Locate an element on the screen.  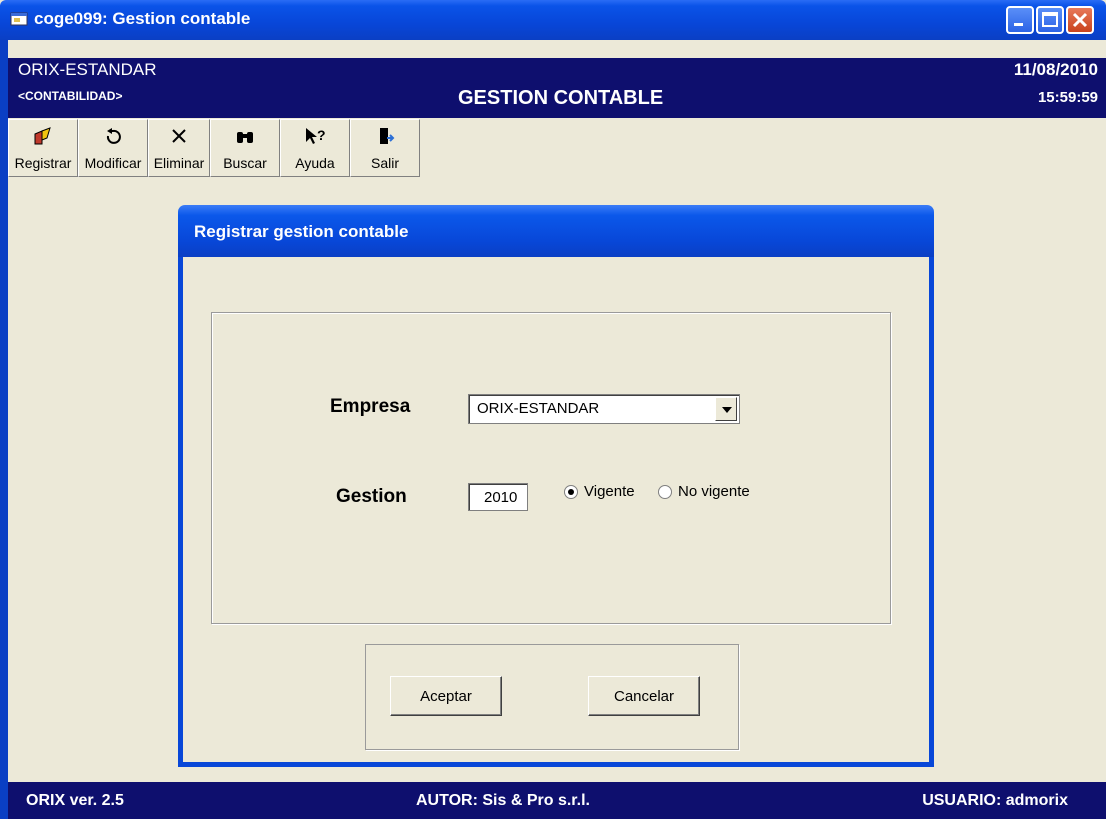
close-icon is located at coordinates (1080, 20).